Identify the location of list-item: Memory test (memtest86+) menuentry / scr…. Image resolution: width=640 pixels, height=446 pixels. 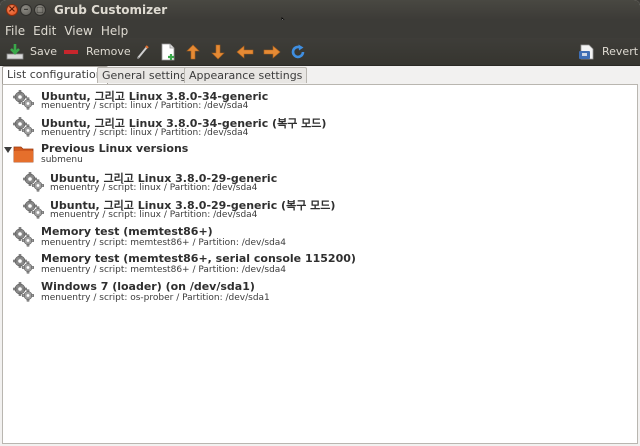
(320, 236).